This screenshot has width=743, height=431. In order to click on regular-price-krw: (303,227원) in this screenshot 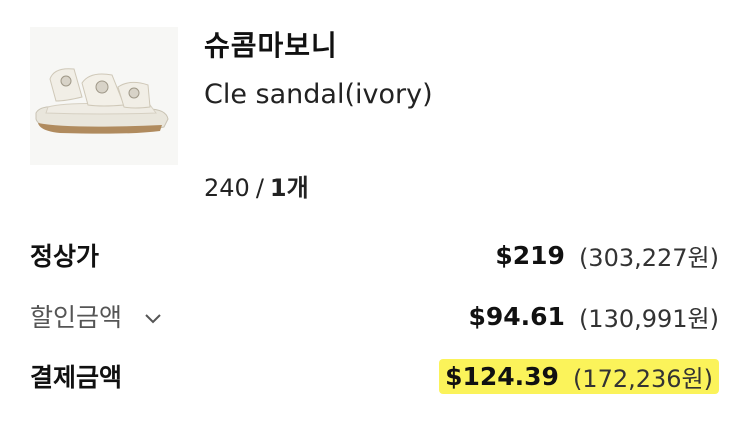, I will do `click(648, 257)`.